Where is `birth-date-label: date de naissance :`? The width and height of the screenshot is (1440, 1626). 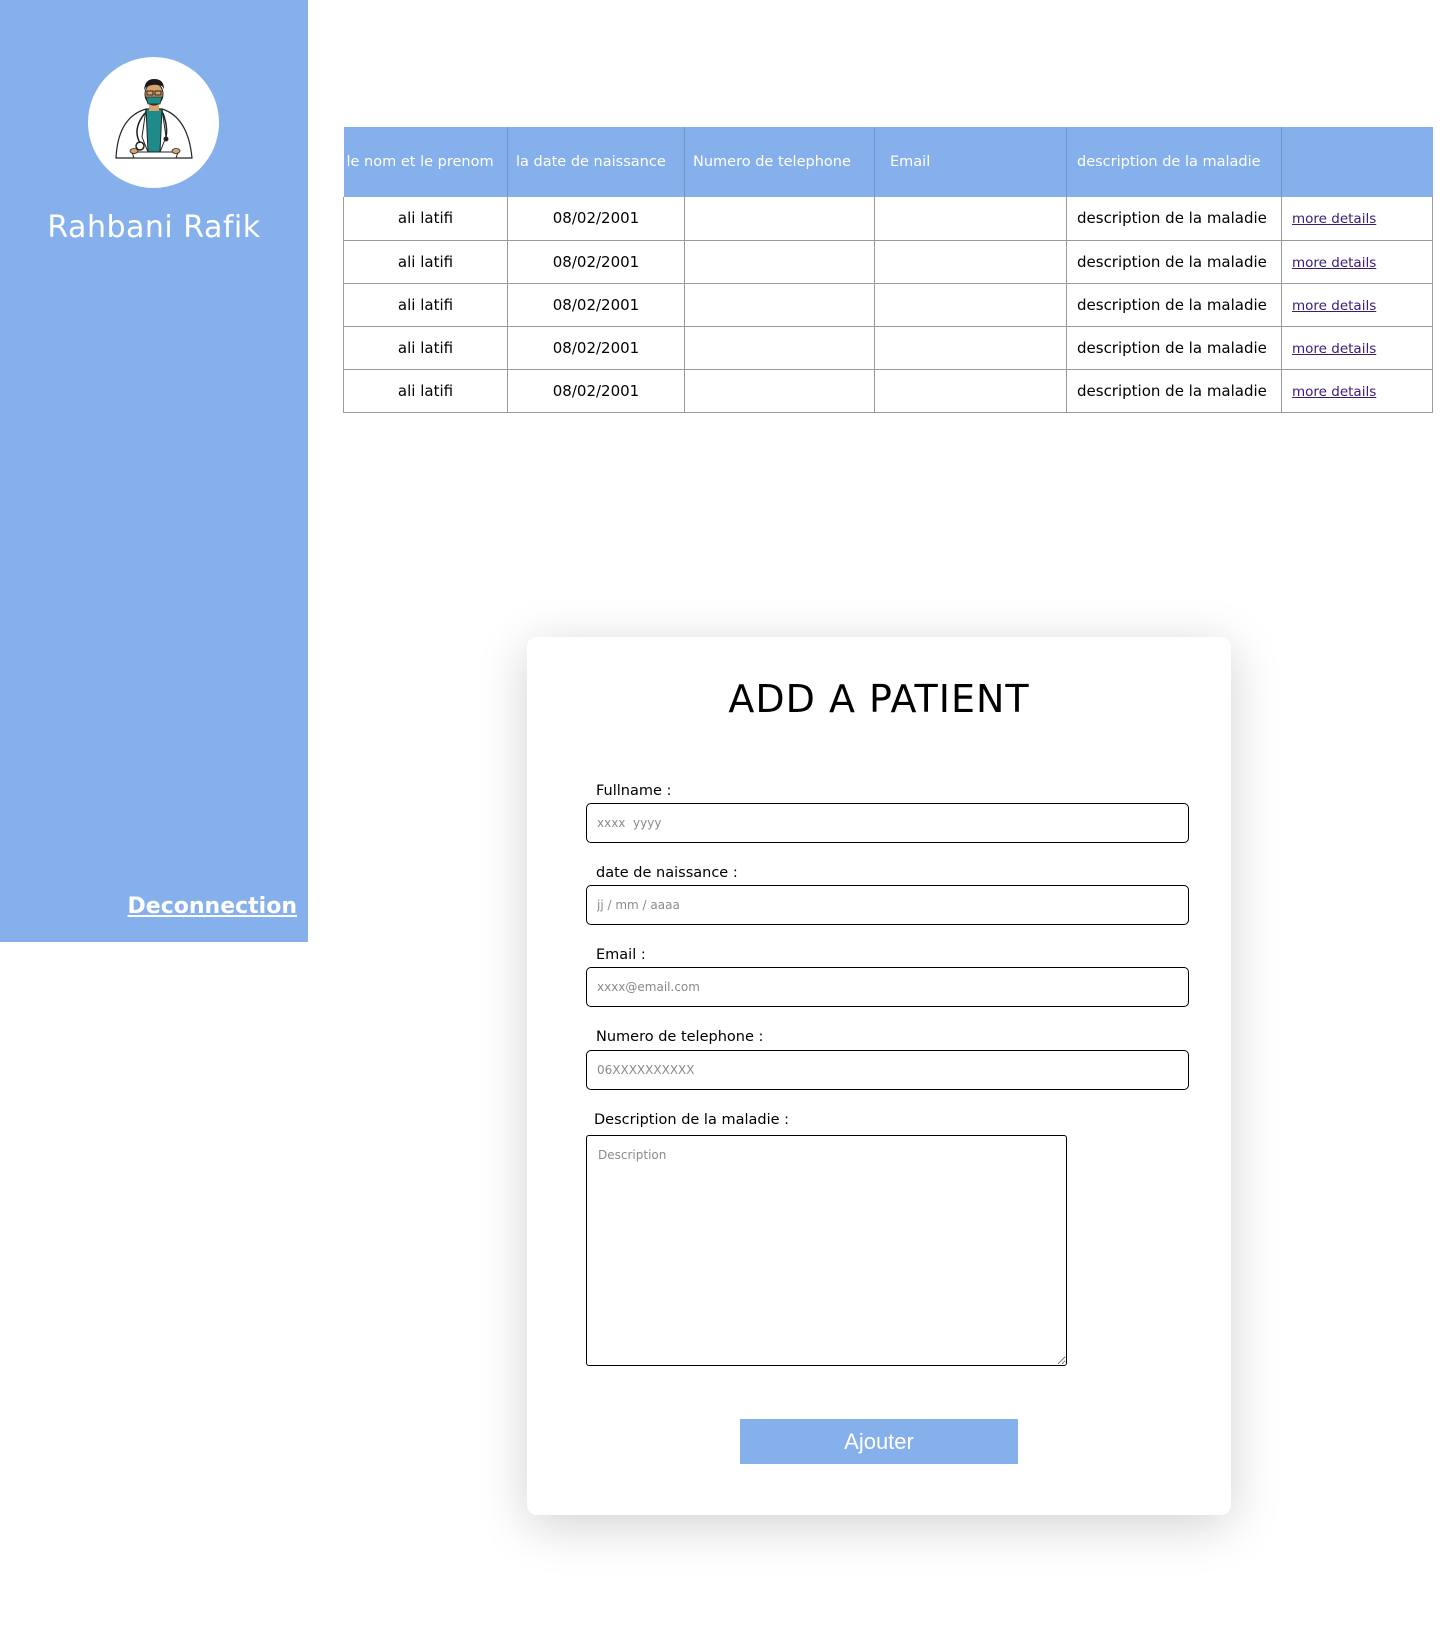
birth-date-label: date de naissance : is located at coordinates (667, 873).